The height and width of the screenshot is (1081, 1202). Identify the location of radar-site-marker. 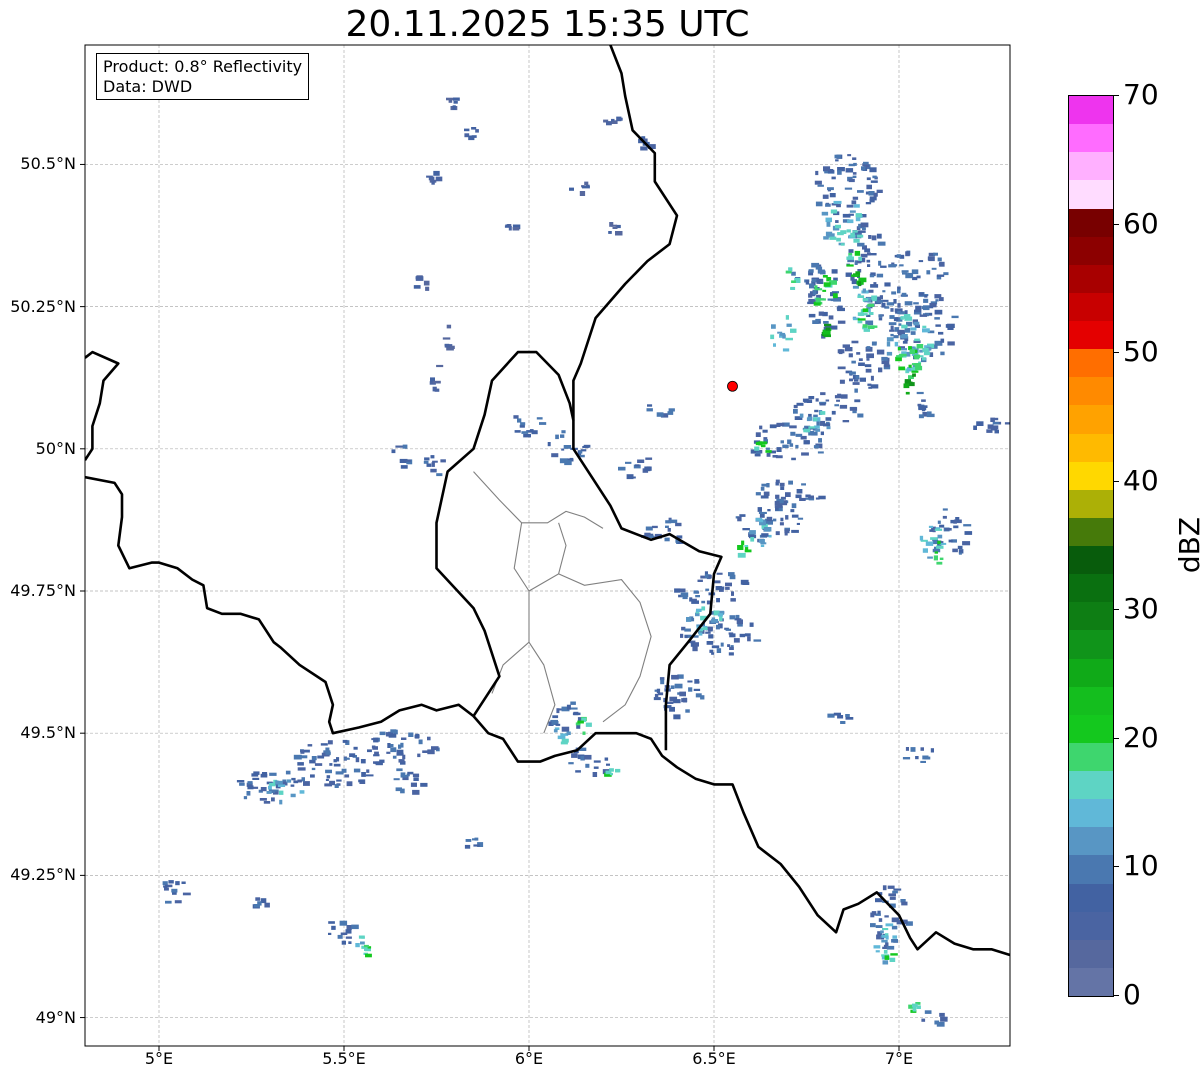
(732, 386).